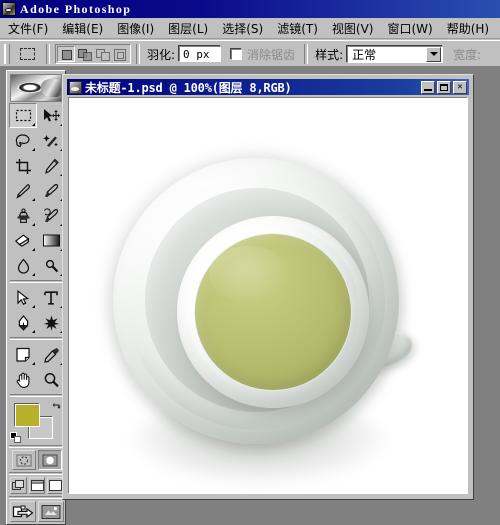  Describe the element at coordinates (51, 354) in the screenshot. I see `eyedropper-tool` at that location.